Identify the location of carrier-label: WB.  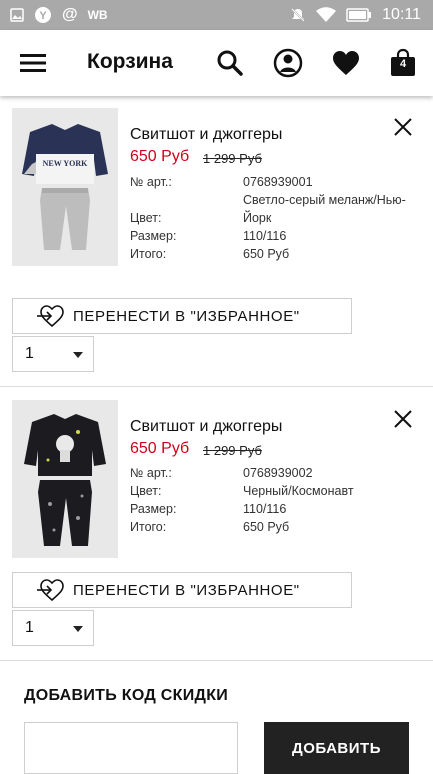
(97, 15).